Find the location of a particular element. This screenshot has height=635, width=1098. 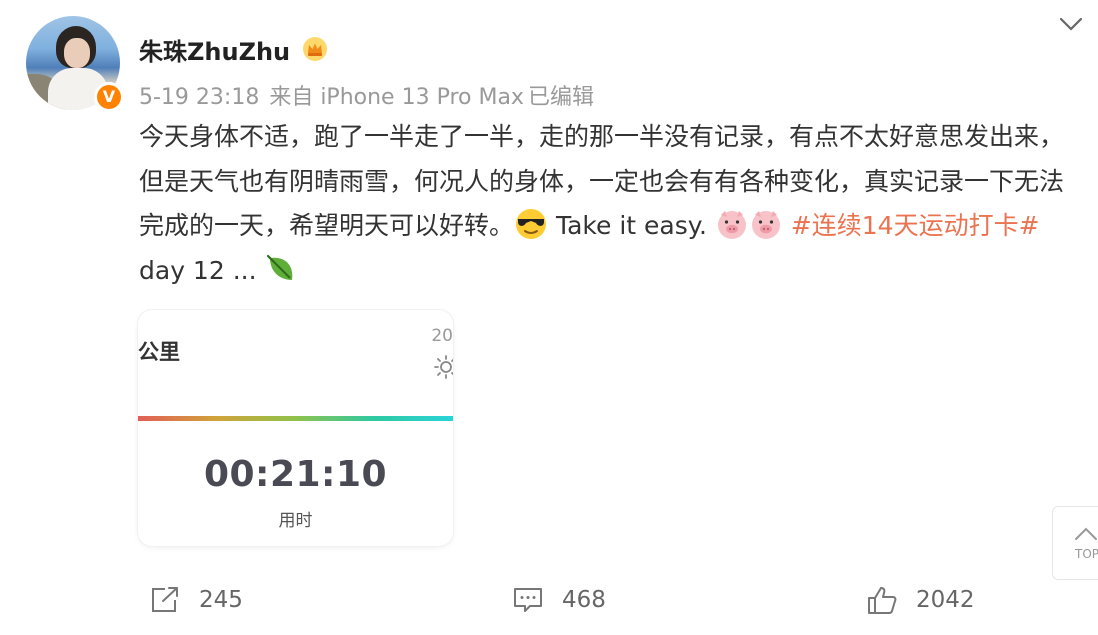

repost-icon is located at coordinates (165, 599).